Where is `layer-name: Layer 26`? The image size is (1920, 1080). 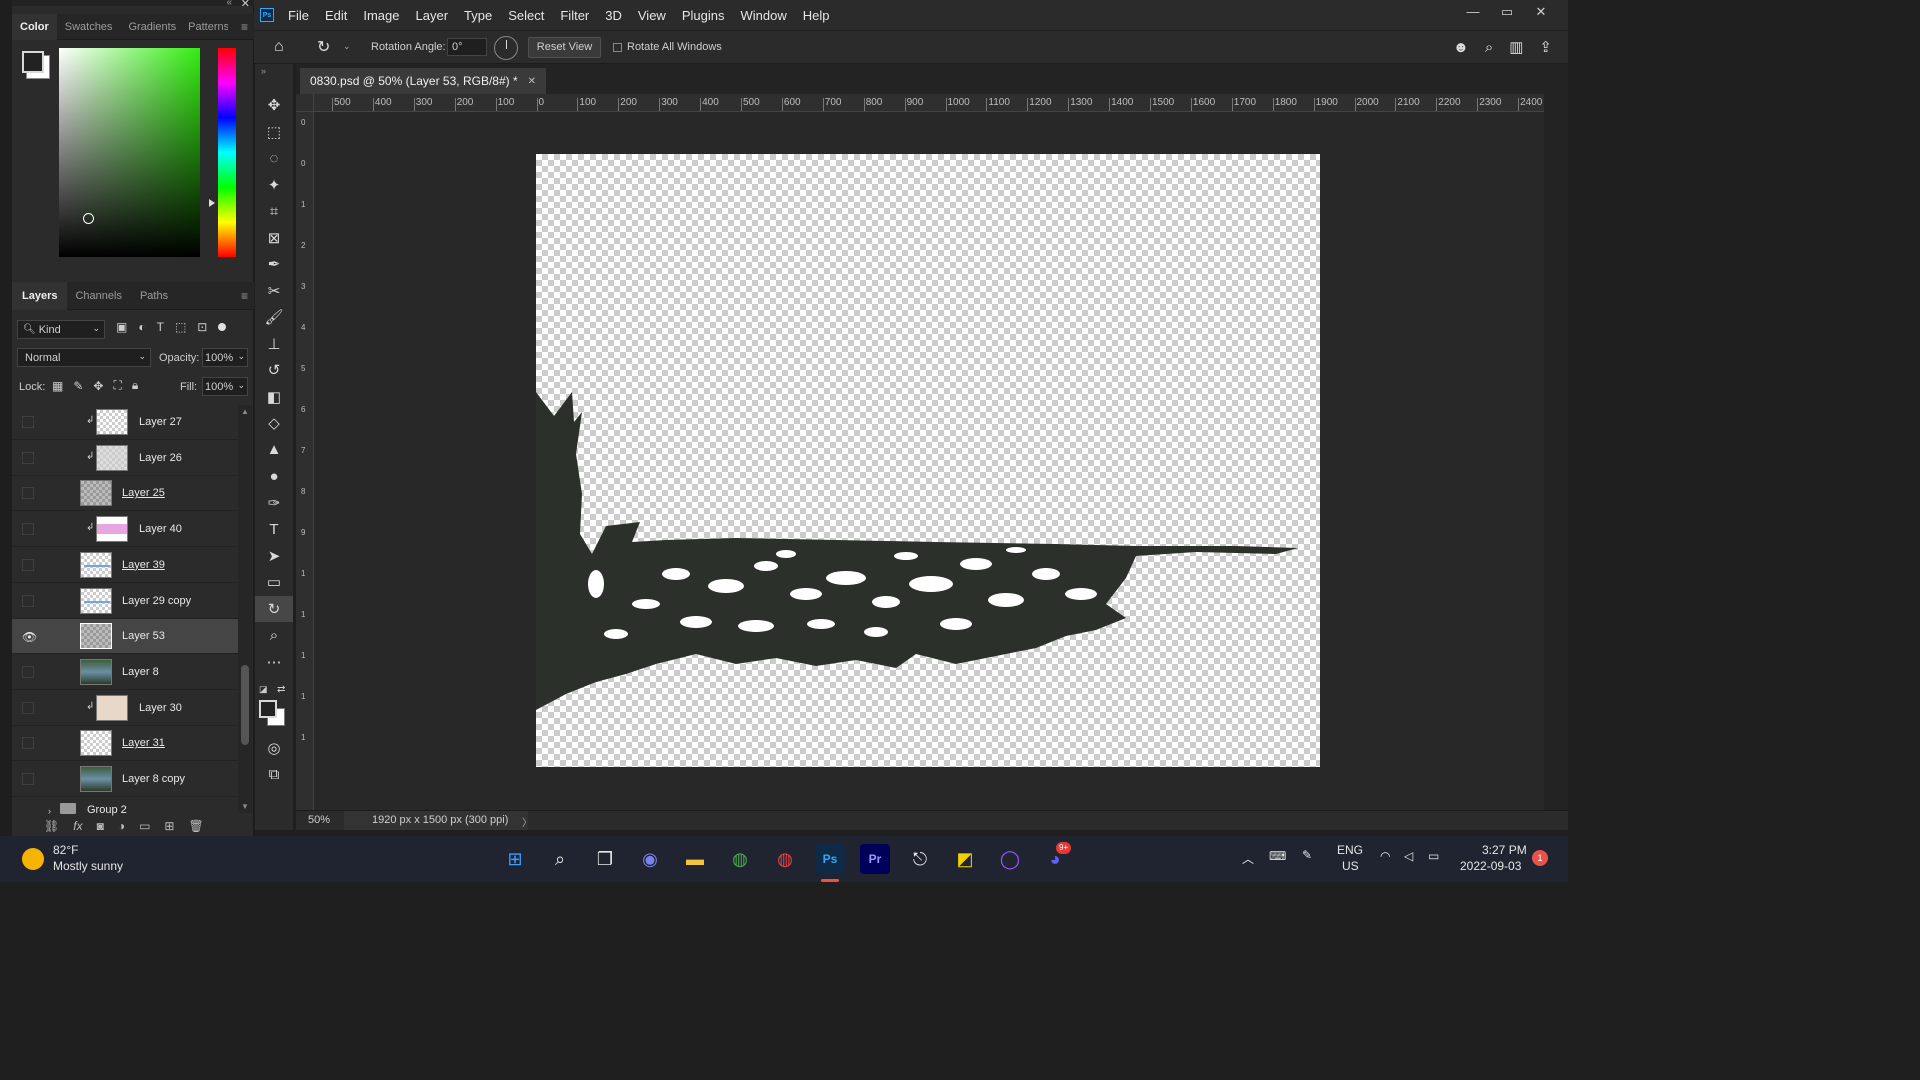 layer-name: Layer 26 is located at coordinates (160, 458).